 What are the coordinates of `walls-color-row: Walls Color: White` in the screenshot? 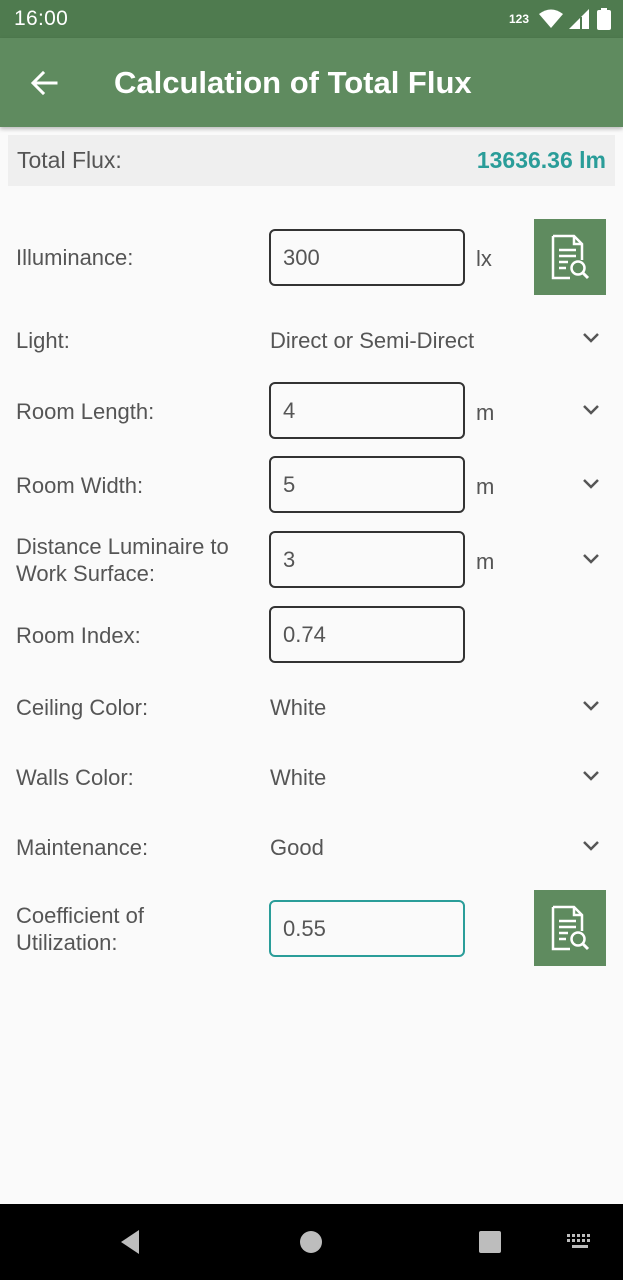 It's located at (311, 778).